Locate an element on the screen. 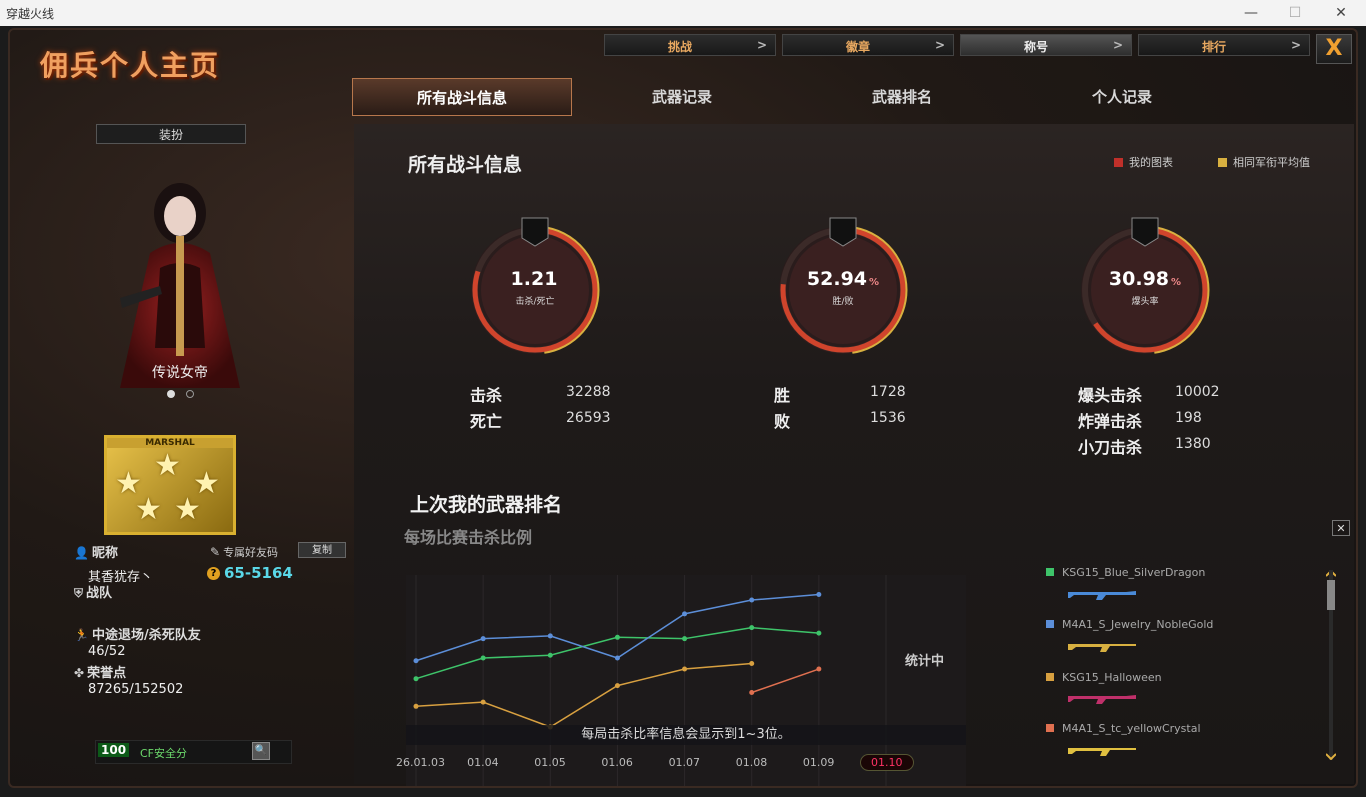 The height and width of the screenshot is (797, 1366). weapon-ranking-title: 上次我的武器排名 is located at coordinates (486, 505).